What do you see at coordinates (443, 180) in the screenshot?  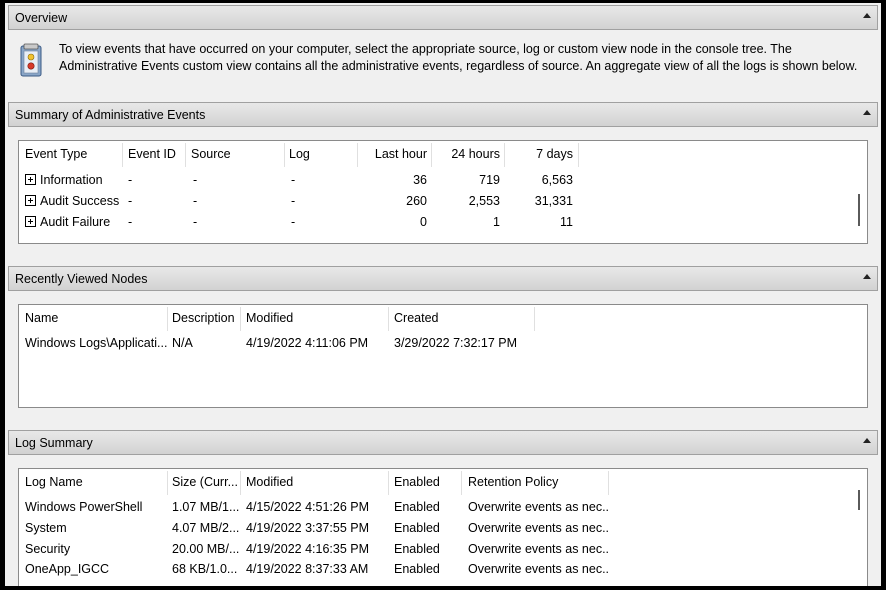 I see `table-row: Information - - - 36 719 6,563` at bounding box center [443, 180].